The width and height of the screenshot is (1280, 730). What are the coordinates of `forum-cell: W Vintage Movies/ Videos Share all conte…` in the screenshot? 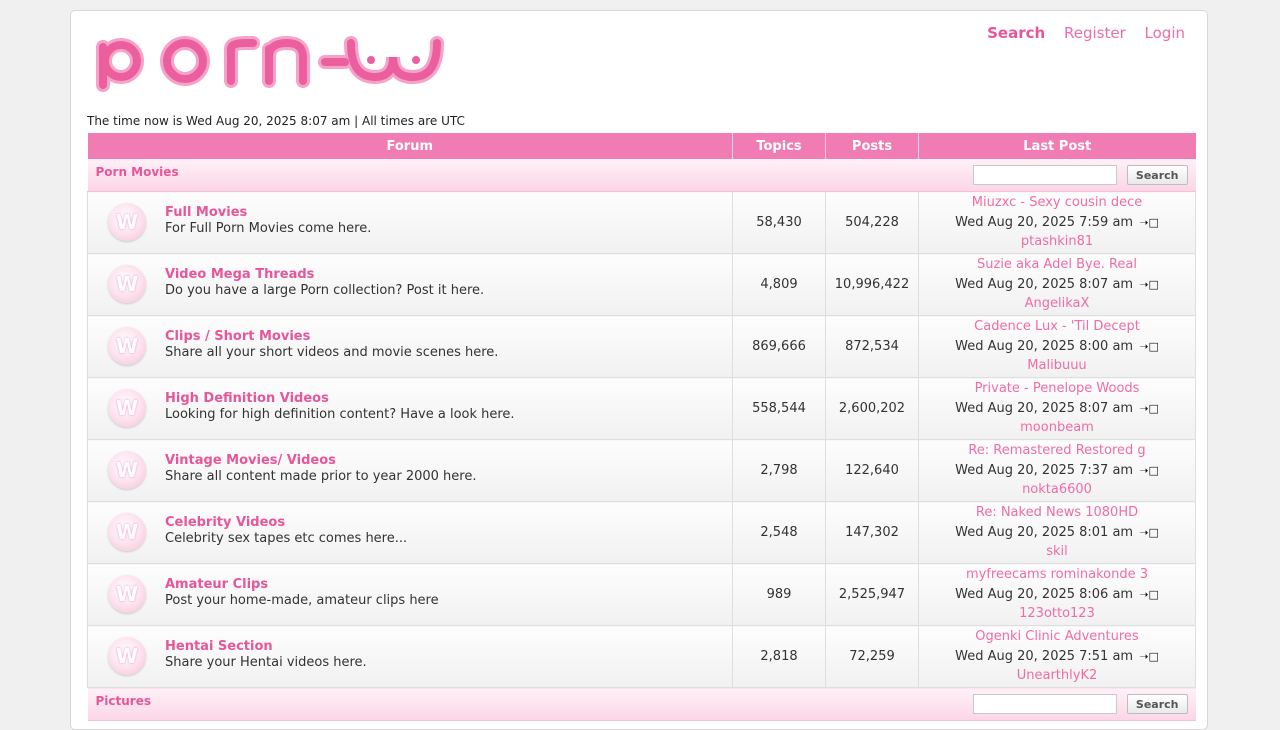 It's located at (410, 470).